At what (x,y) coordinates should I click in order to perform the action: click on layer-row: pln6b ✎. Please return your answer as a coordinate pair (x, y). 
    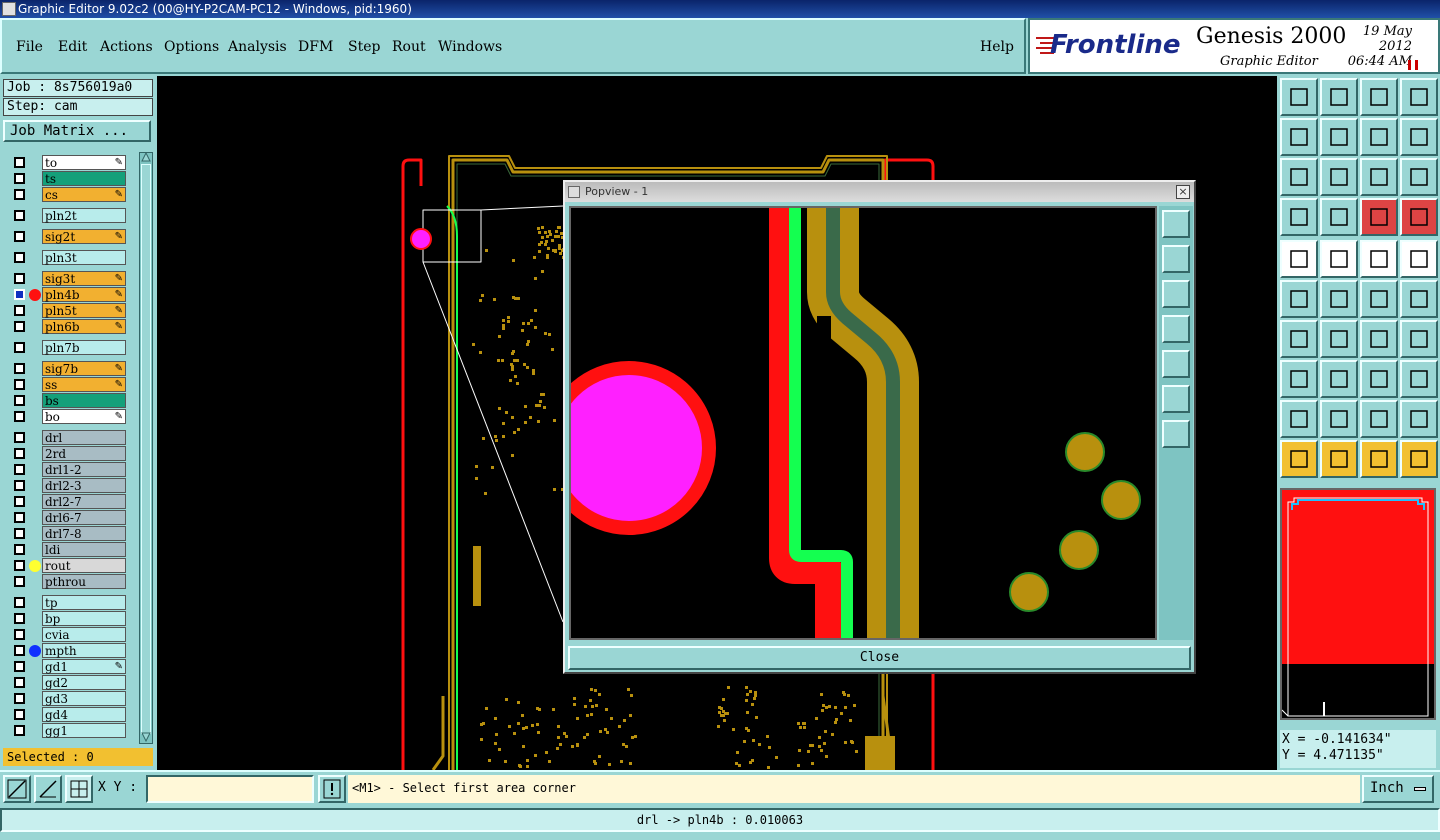
    Looking at the image, I should click on (67, 326).